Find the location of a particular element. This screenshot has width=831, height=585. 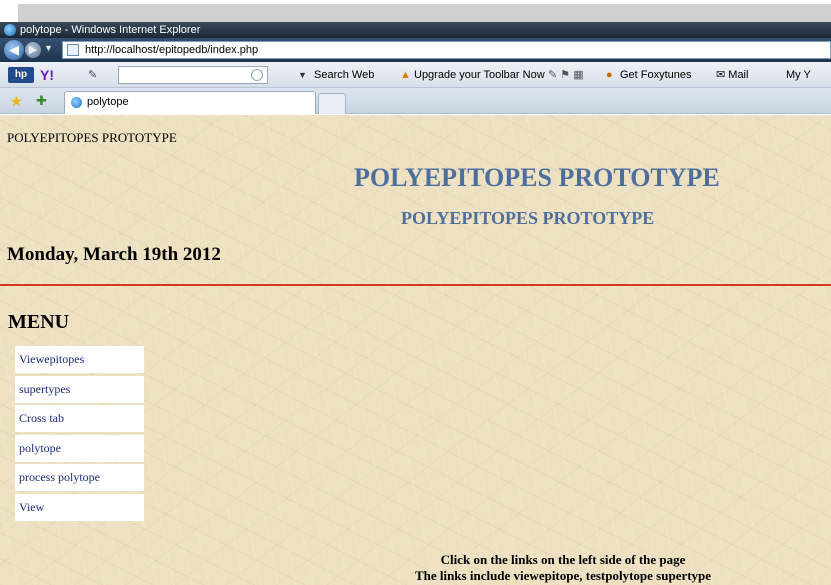

yahoo-icon: Y! is located at coordinates (47, 75).